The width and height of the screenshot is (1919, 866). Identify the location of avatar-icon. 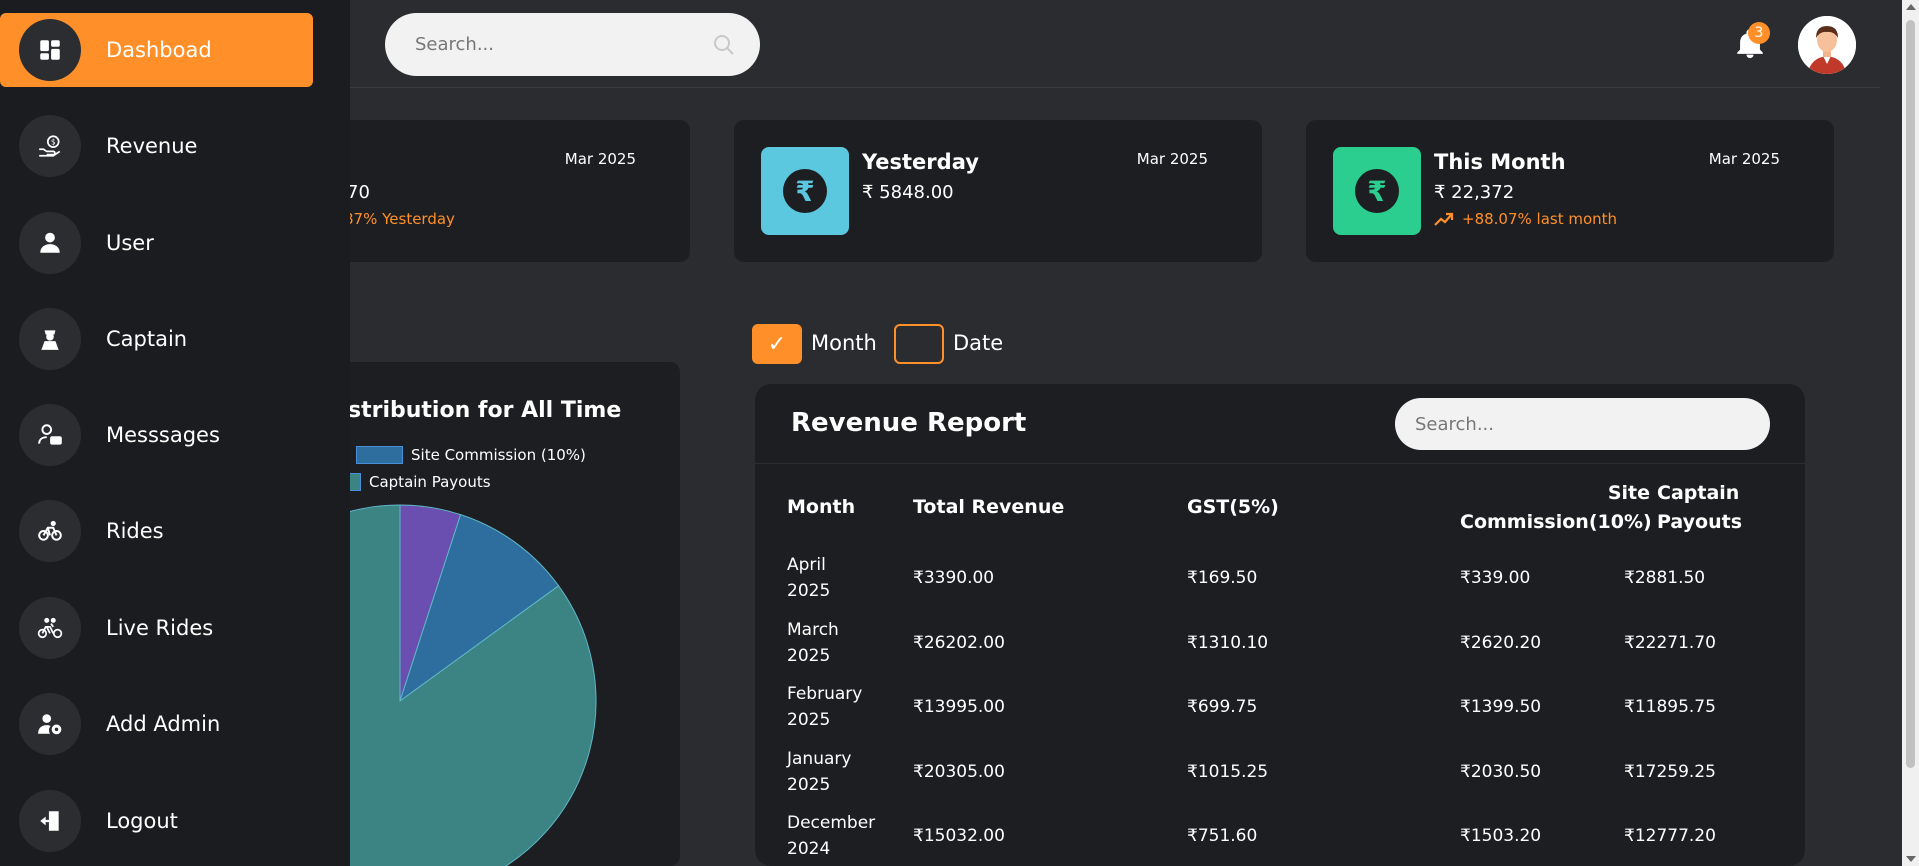
(1827, 45).